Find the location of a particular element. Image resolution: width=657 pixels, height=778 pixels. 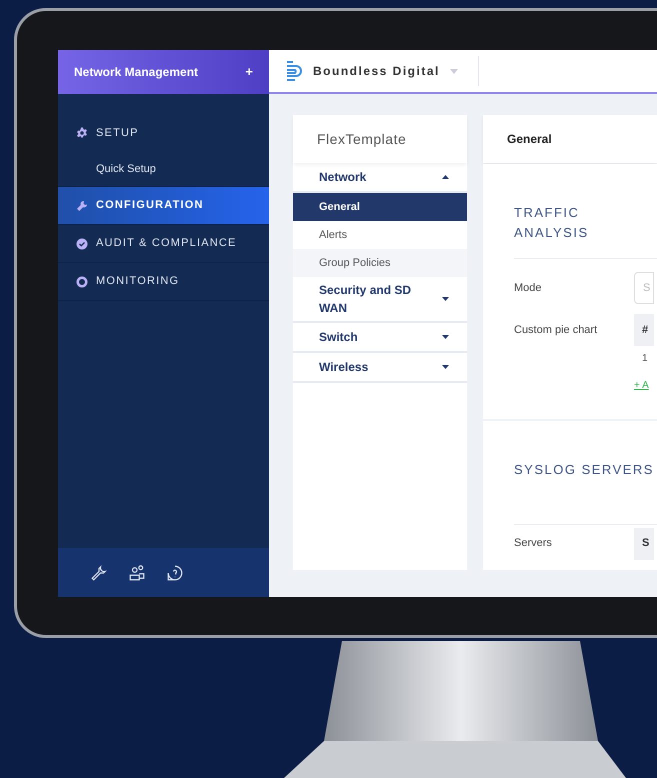

nav-item: AUDIT & COMPLIANCE is located at coordinates (163, 244).